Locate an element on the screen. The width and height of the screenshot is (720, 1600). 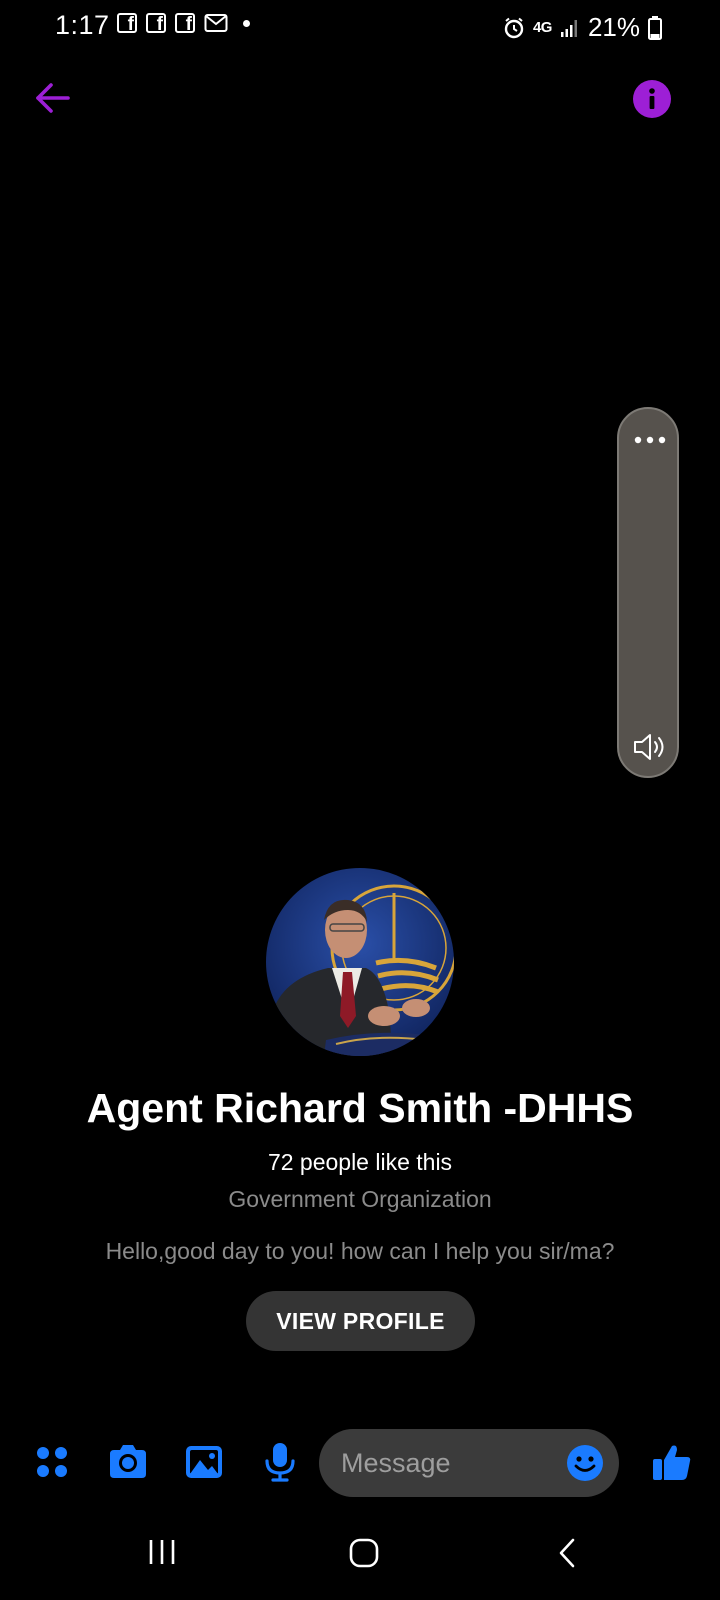
battery-icon is located at coordinates (655, 27).